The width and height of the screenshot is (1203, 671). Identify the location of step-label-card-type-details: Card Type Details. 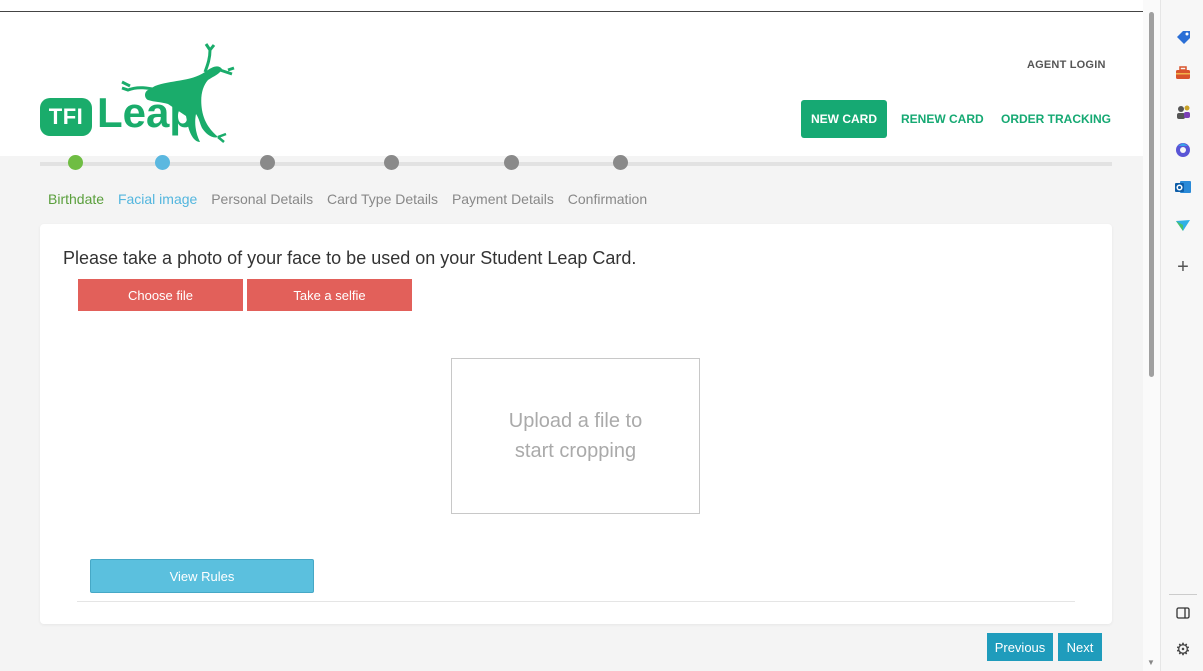
(383, 199).